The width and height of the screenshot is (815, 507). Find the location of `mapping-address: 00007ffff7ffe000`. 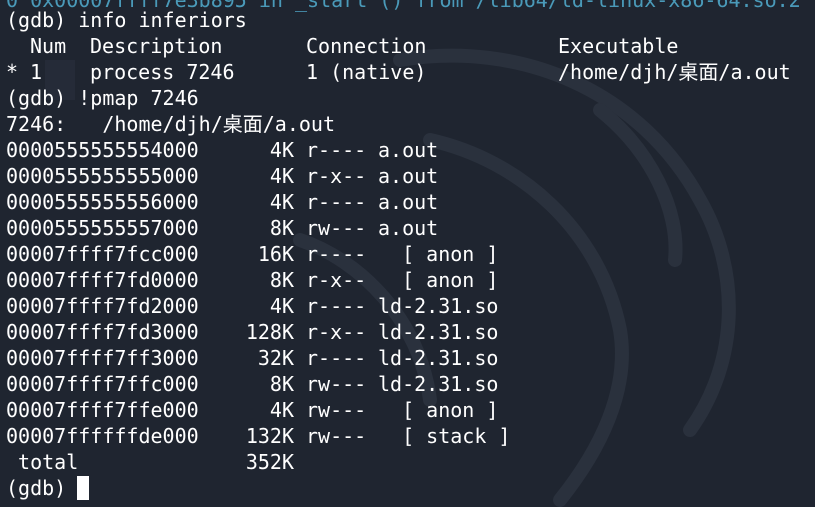

mapping-address: 00007ffff7ffe000 is located at coordinates (102, 410).